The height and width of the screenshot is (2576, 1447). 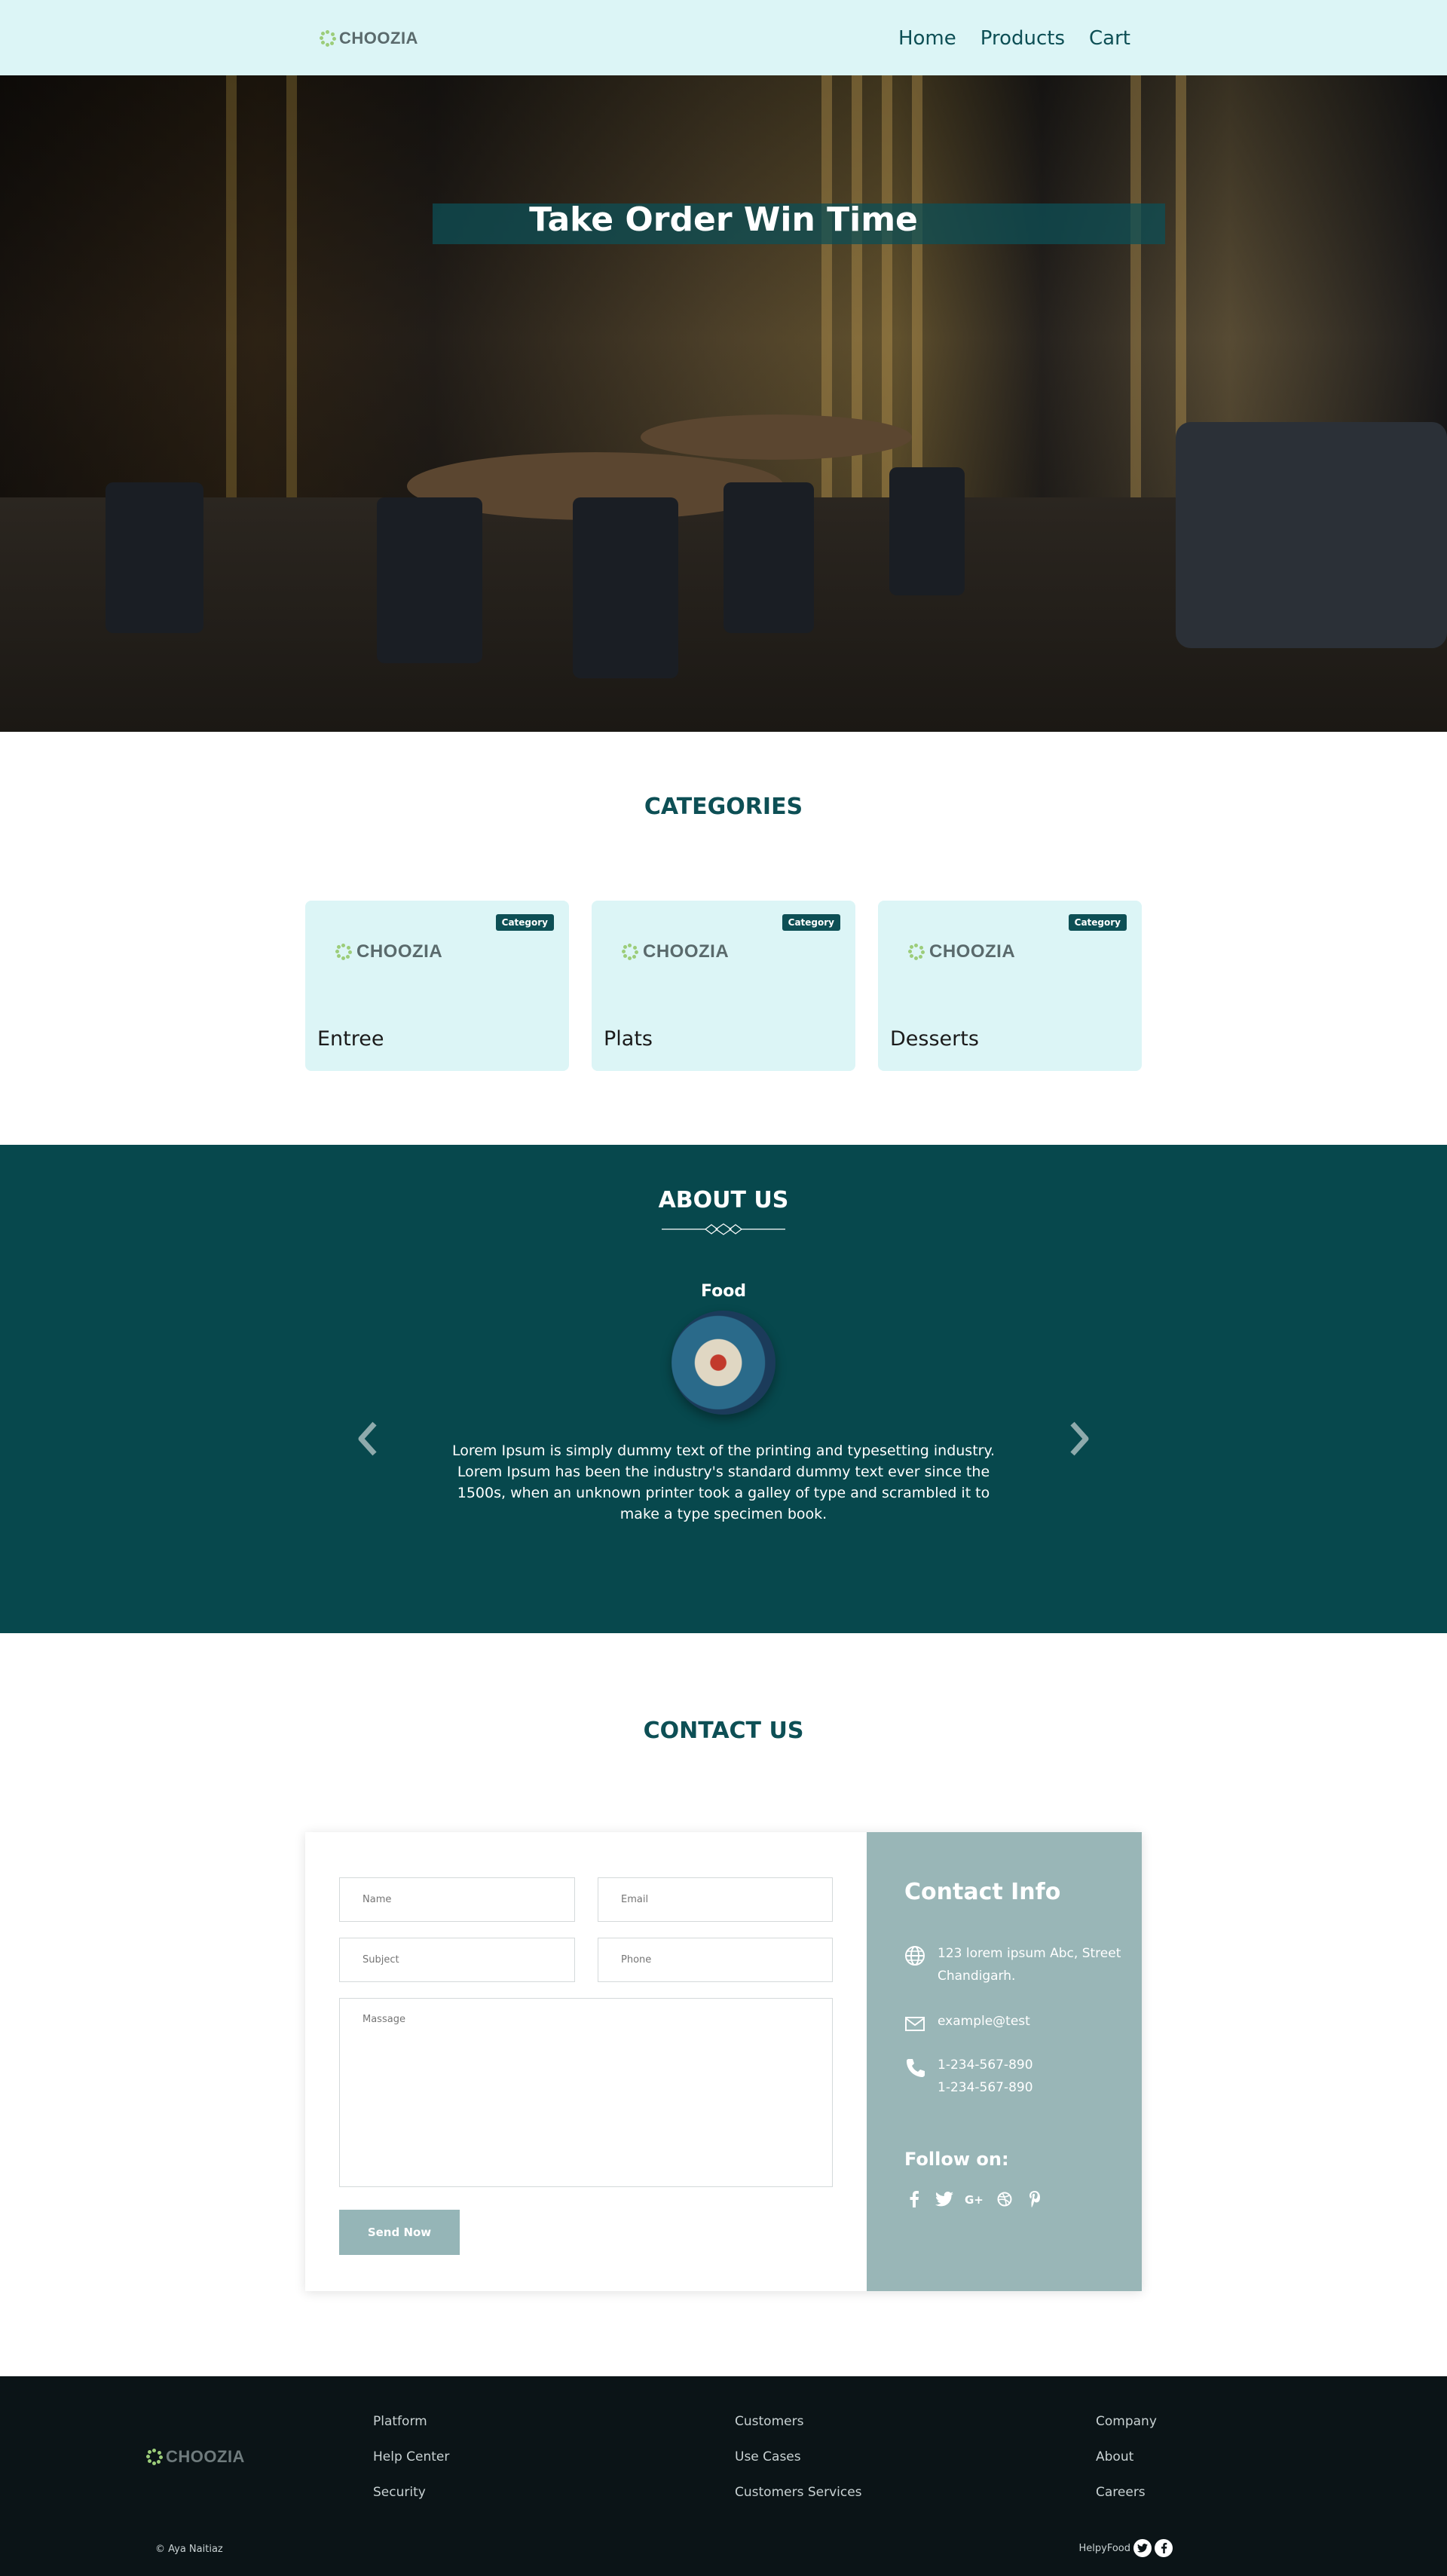 What do you see at coordinates (723, 1229) in the screenshot?
I see `ornament-divider-icon` at bounding box center [723, 1229].